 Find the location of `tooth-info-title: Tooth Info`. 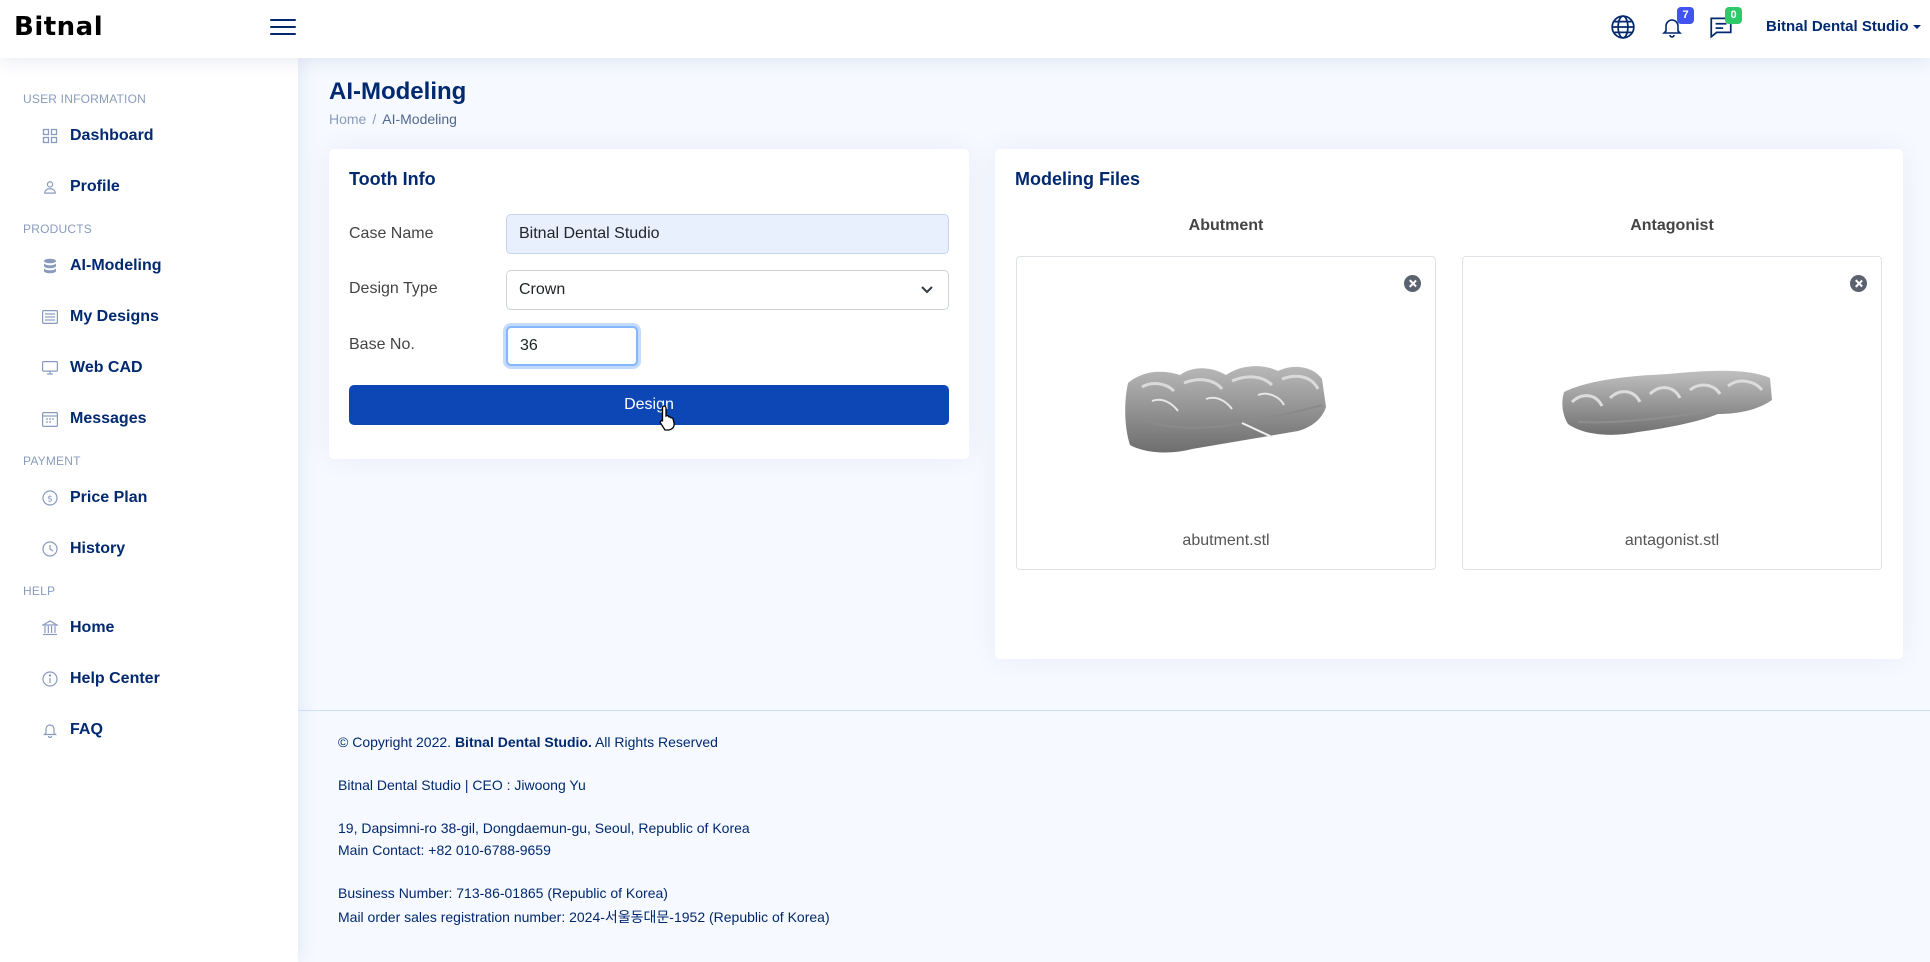

tooth-info-title: Tooth Info is located at coordinates (392, 179).